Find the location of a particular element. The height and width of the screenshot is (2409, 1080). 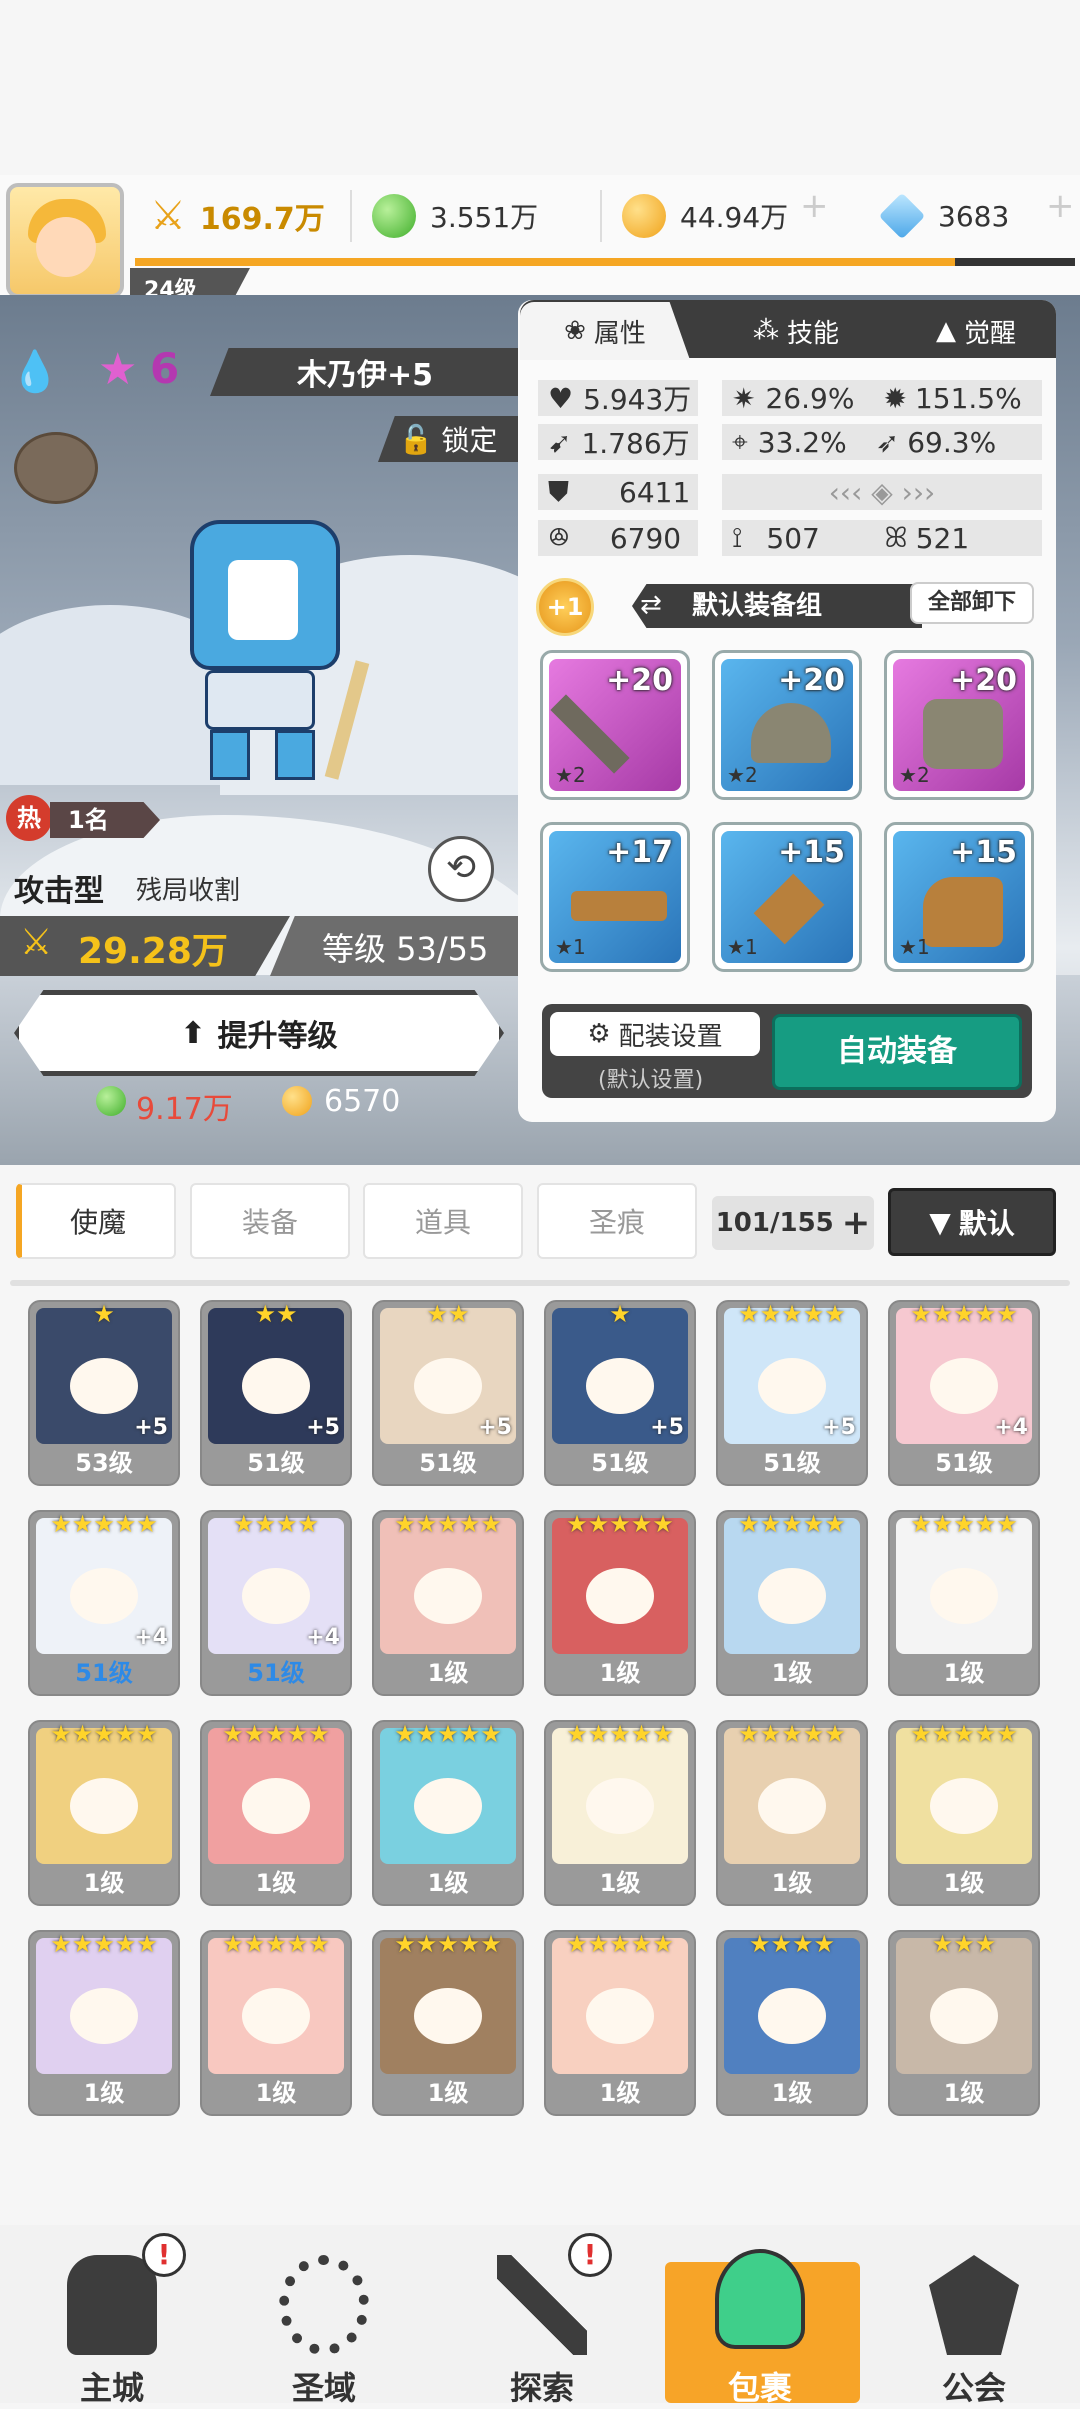

awaken-icon: ▲ is located at coordinates (945, 331).